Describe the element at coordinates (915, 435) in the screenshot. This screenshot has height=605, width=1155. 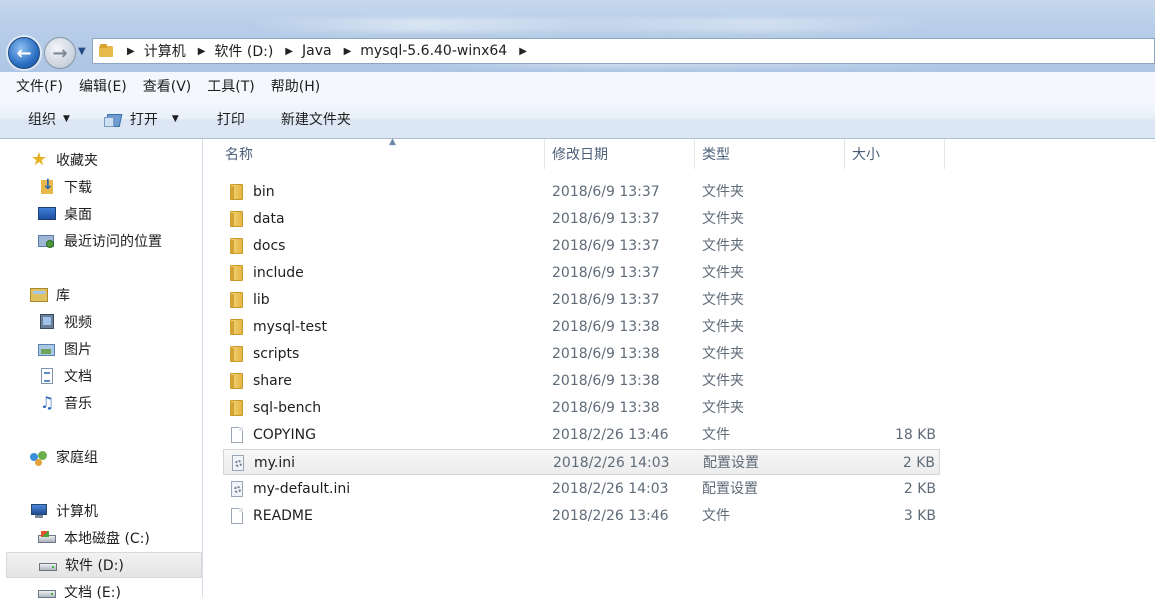
I see `file-size: 18 KB` at that location.